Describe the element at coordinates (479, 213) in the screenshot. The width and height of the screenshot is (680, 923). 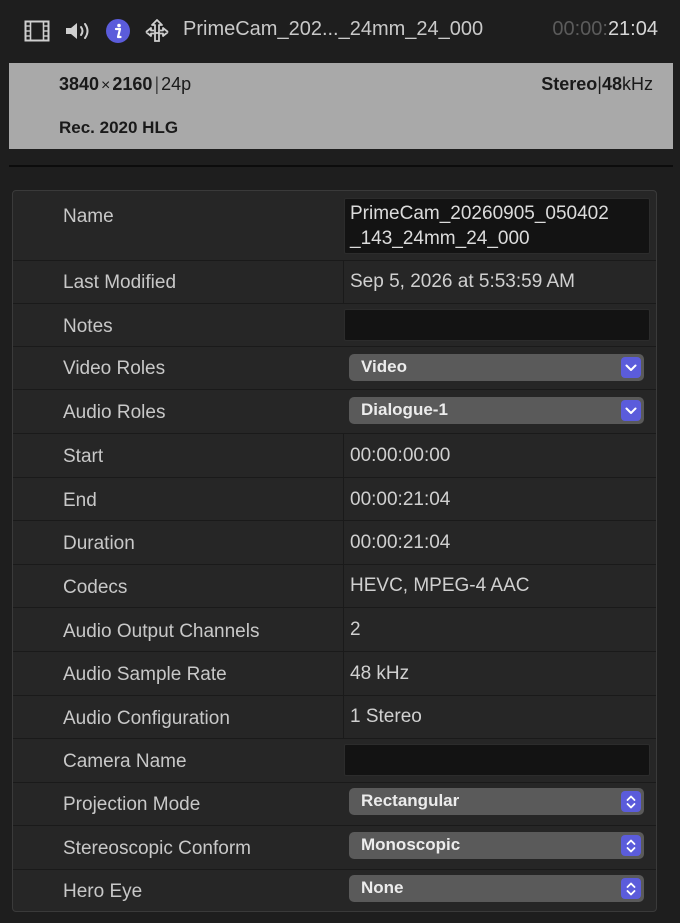
I see `name-value-line1: PrimeCam_20260905_050402` at that location.